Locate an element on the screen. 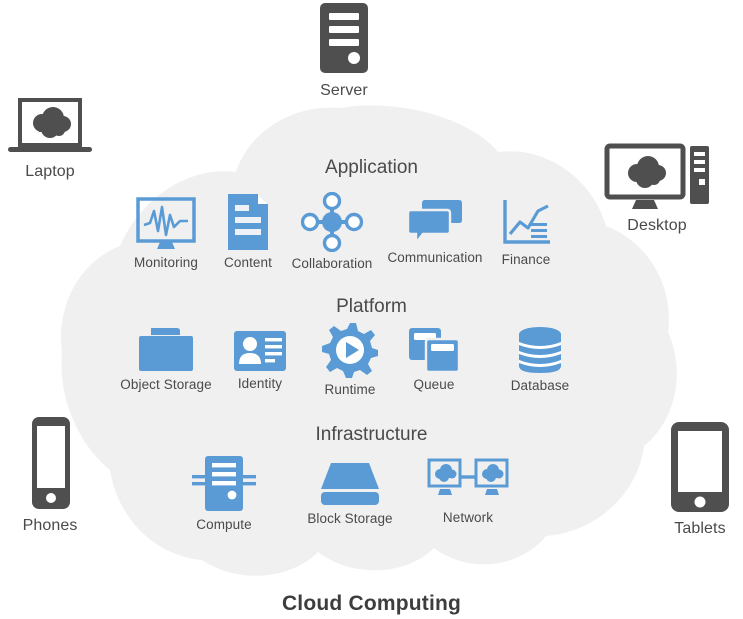 Image resolution: width=743 pixels, height=619 pixels. two-monitors-link-icon is located at coordinates (468, 476).